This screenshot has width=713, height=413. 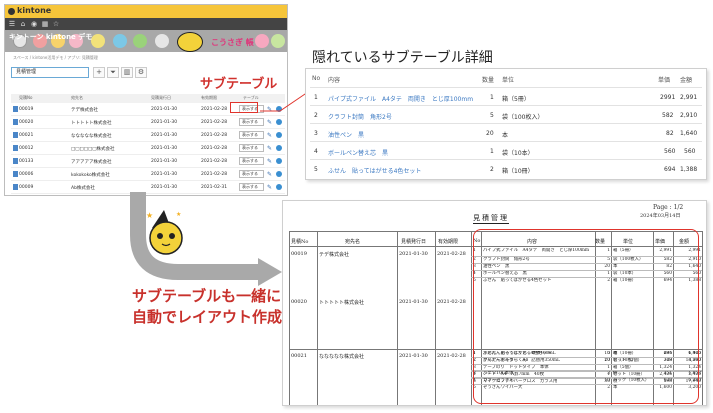 I want to click on line-qty: 20, so click(x=490, y=133).